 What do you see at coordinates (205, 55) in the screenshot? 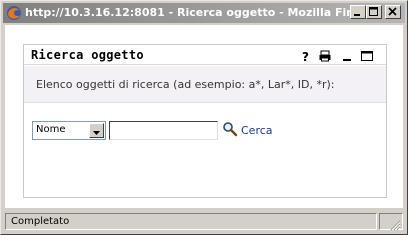
I see `portlet-header: Ricerca oggetto ?` at bounding box center [205, 55].